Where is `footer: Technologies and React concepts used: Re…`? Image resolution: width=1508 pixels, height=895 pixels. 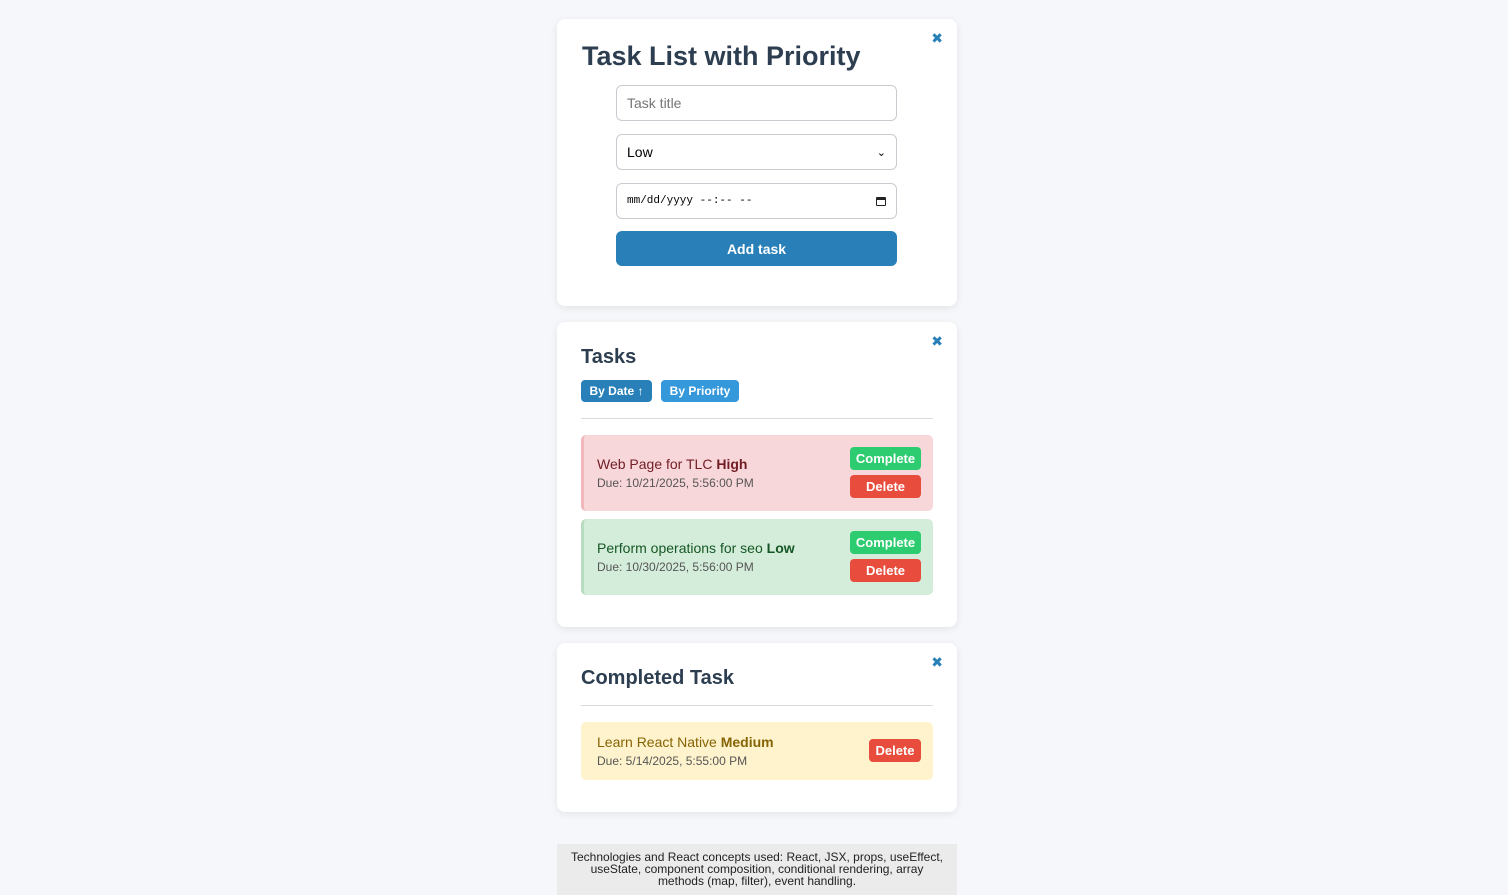 footer: Technologies and React concepts used: Re… is located at coordinates (757, 869).